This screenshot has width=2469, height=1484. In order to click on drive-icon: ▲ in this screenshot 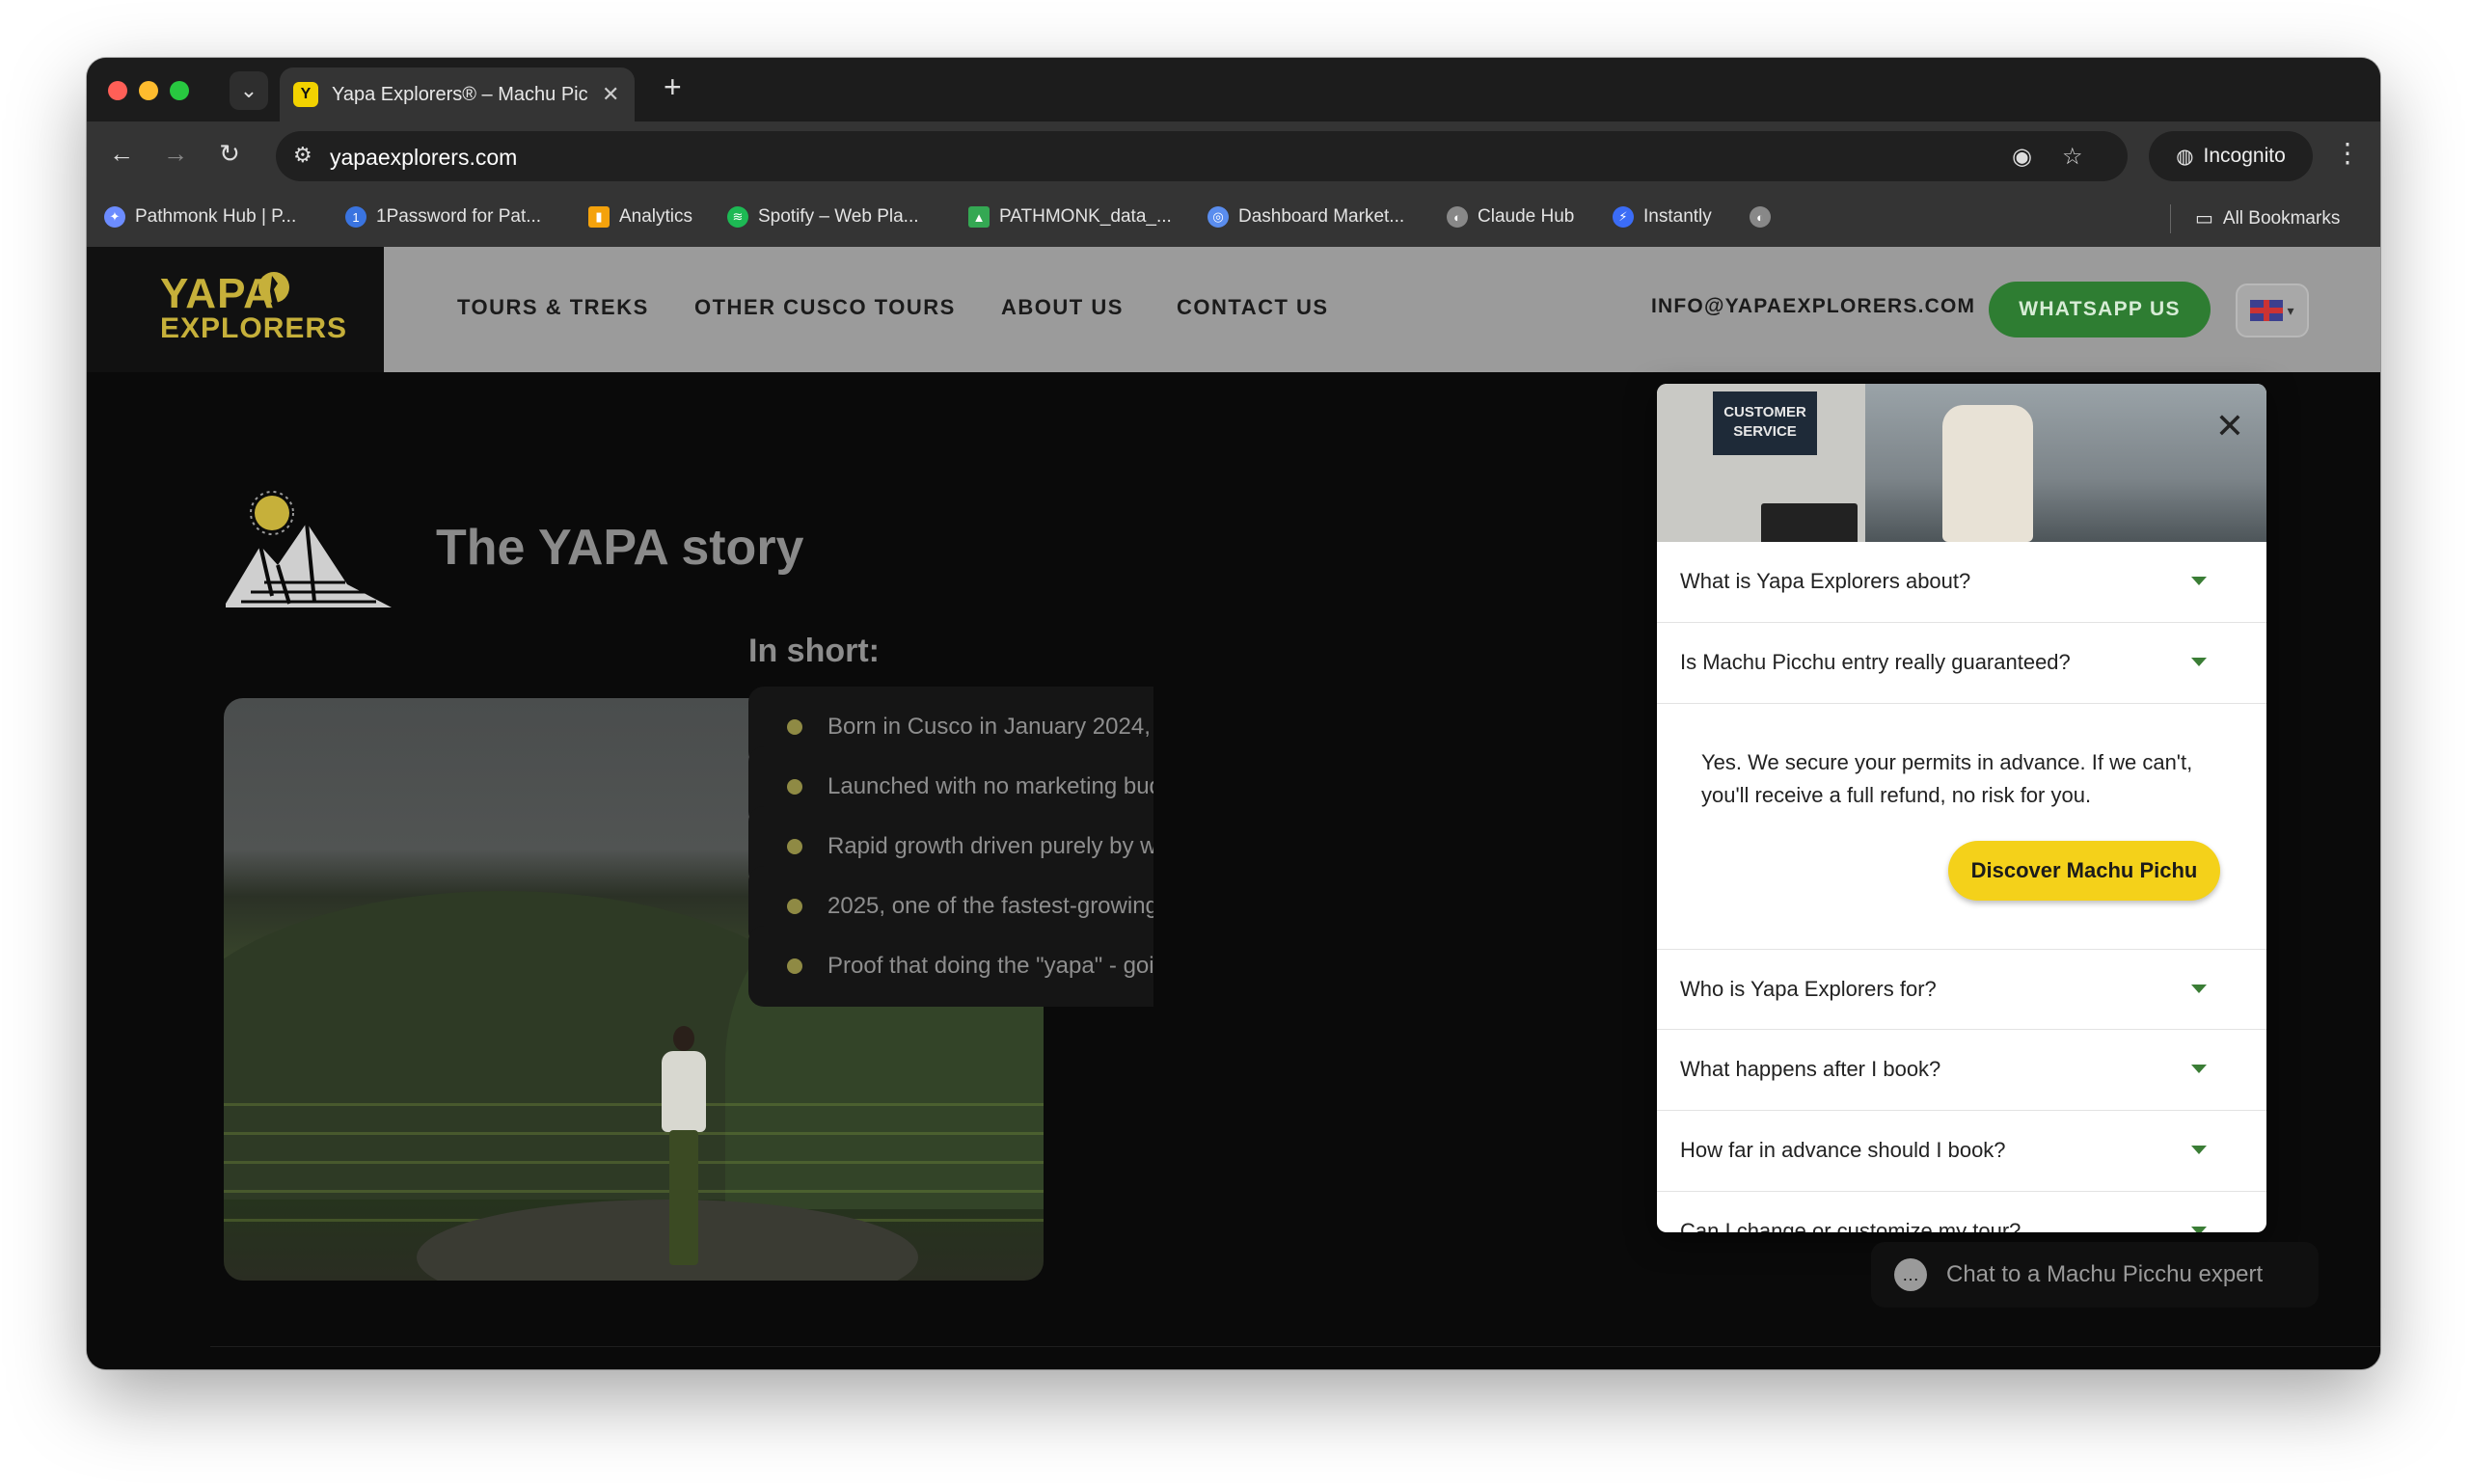, I will do `click(979, 217)`.